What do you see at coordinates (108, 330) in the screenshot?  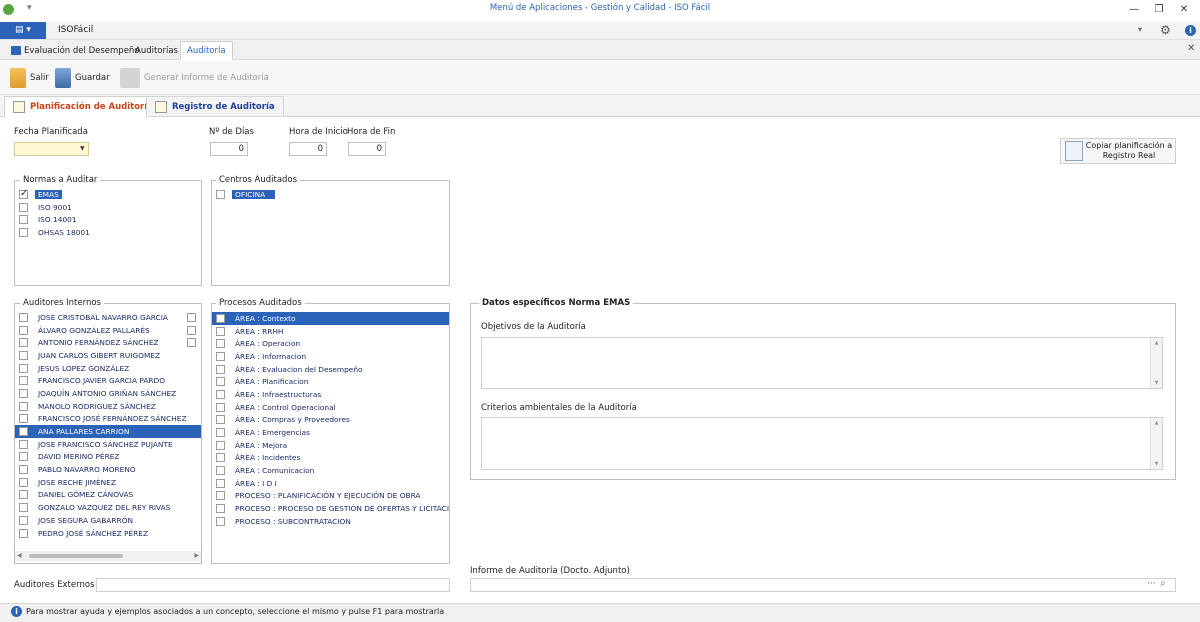 I see `list-item: ÁLVARO GONZÁLEZ PALLARÉS` at bounding box center [108, 330].